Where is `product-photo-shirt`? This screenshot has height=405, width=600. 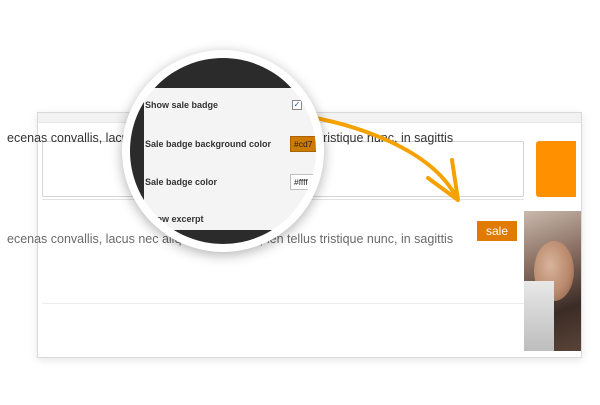
product-photo-shirt is located at coordinates (539, 316).